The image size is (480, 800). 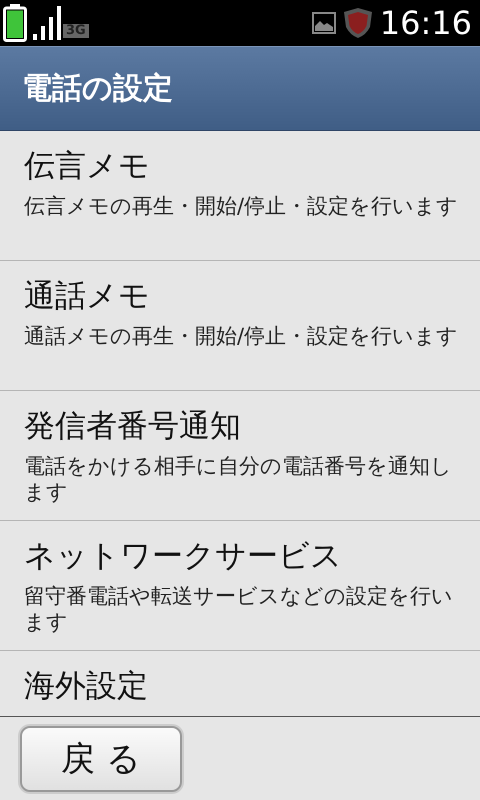 I want to click on item-summary: 伝言メモの再生・開始/停止・設定を行います, so click(x=242, y=206).